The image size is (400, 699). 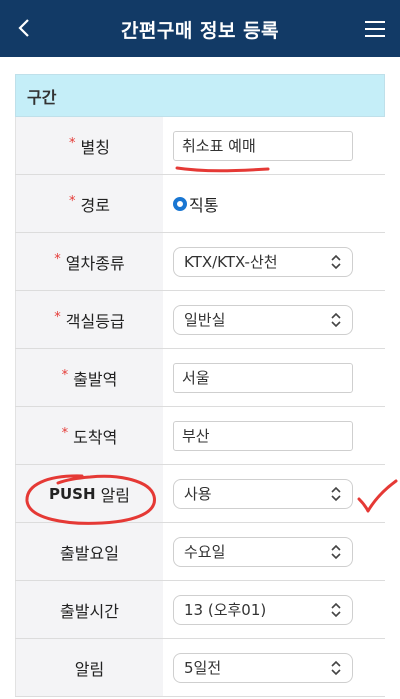 I want to click on row-weekday: 출발요일 수요일, so click(x=200, y=552).